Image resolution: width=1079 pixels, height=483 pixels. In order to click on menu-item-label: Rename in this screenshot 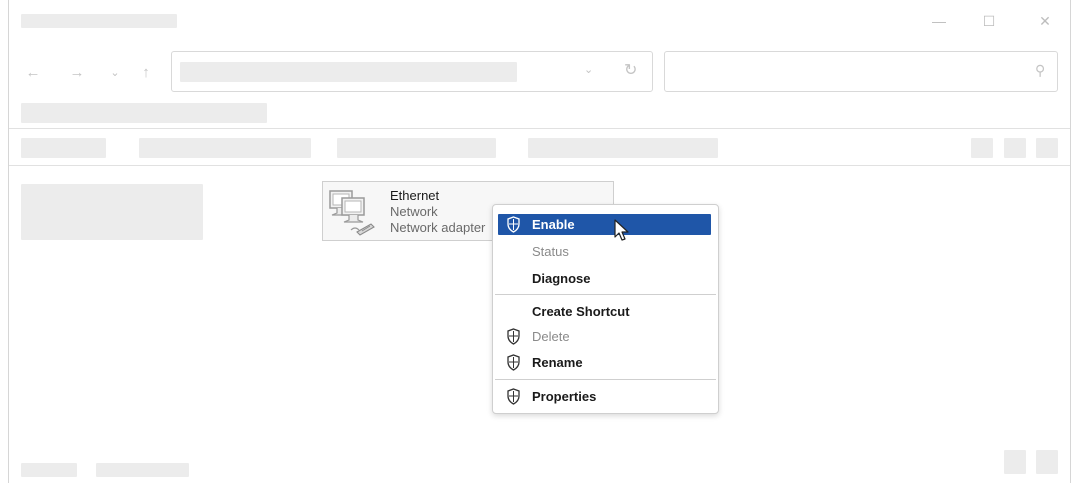, I will do `click(557, 362)`.